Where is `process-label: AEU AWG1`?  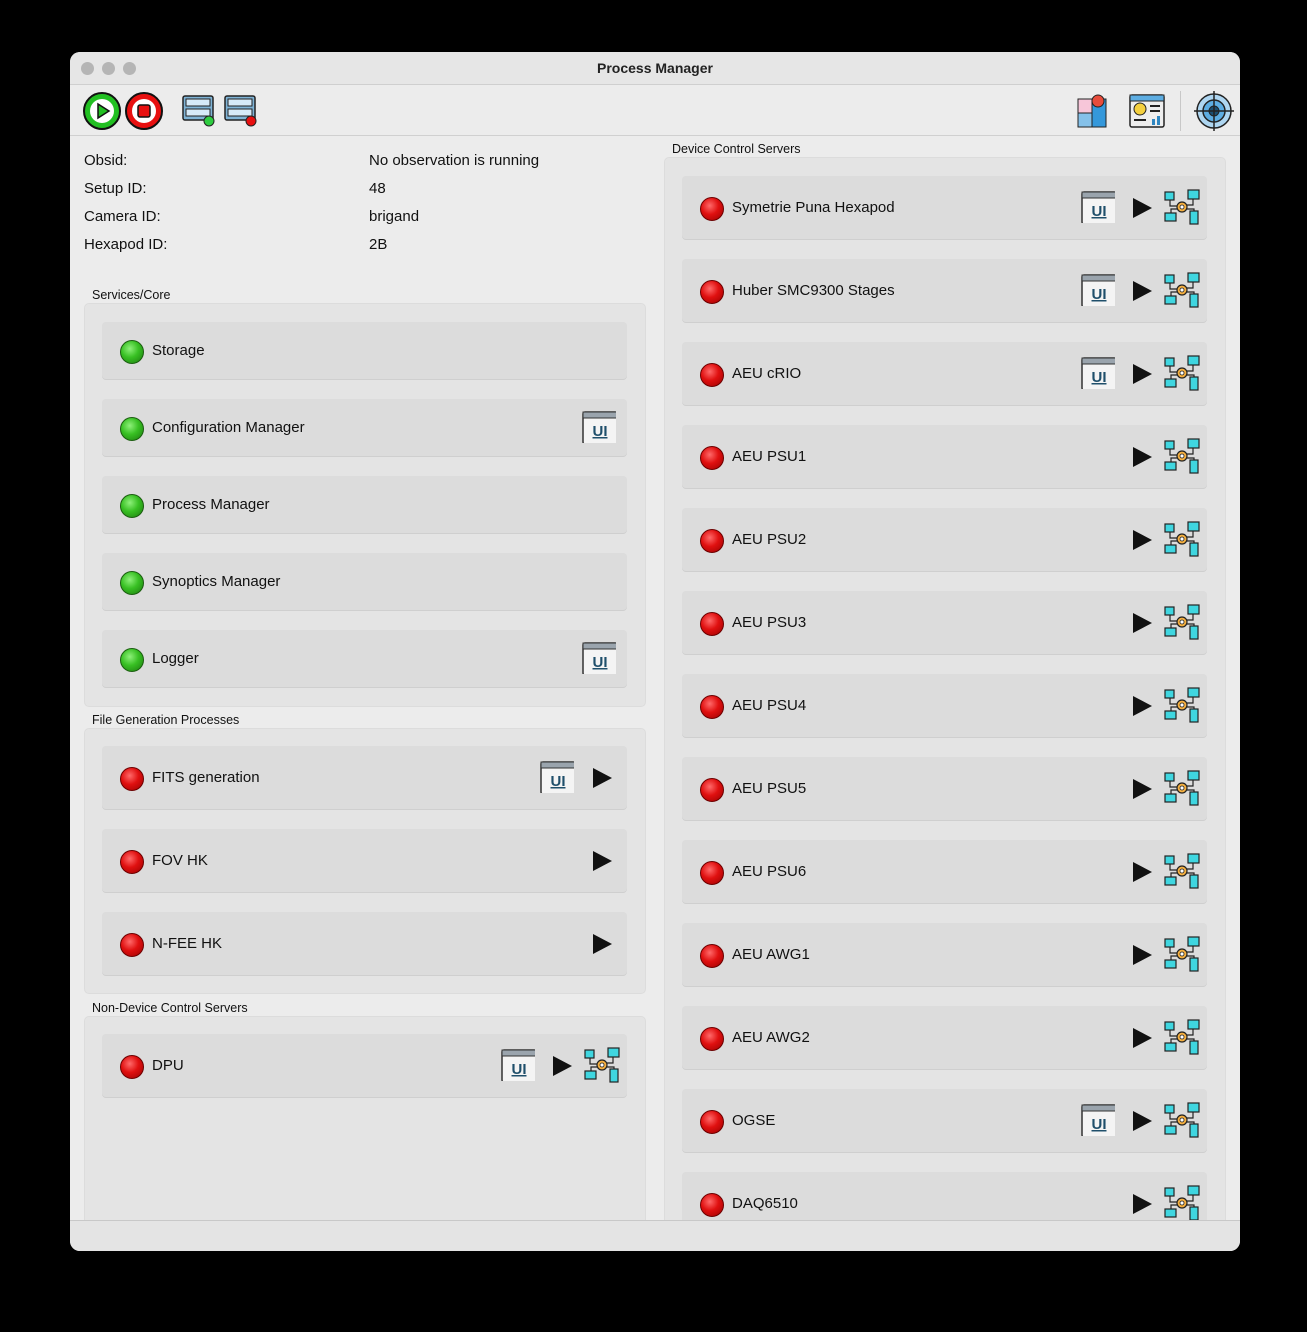
process-label: AEU AWG1 is located at coordinates (771, 954).